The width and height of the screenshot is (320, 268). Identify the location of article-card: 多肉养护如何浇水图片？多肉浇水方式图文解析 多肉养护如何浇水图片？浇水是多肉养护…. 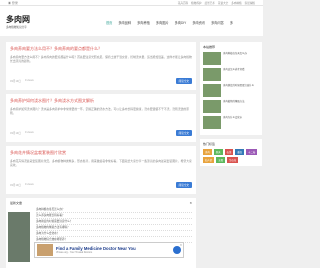
(101, 118).